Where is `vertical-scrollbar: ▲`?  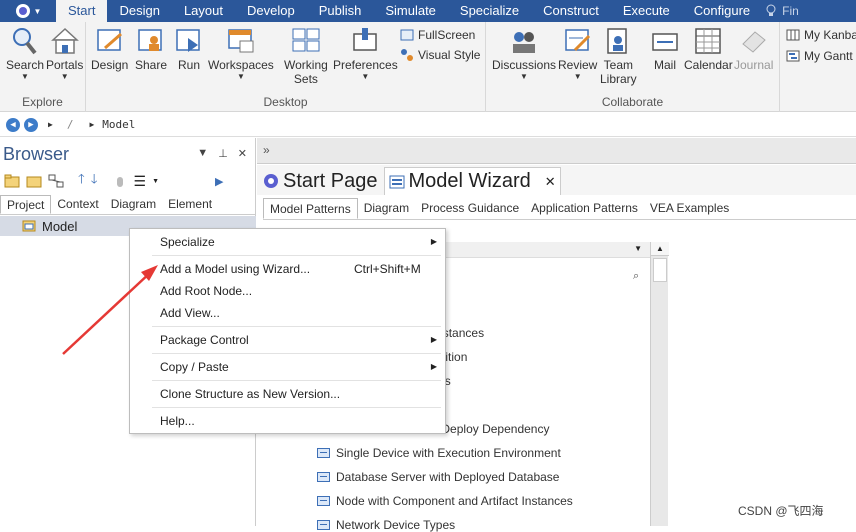 vertical-scrollbar: ▲ is located at coordinates (659, 384).